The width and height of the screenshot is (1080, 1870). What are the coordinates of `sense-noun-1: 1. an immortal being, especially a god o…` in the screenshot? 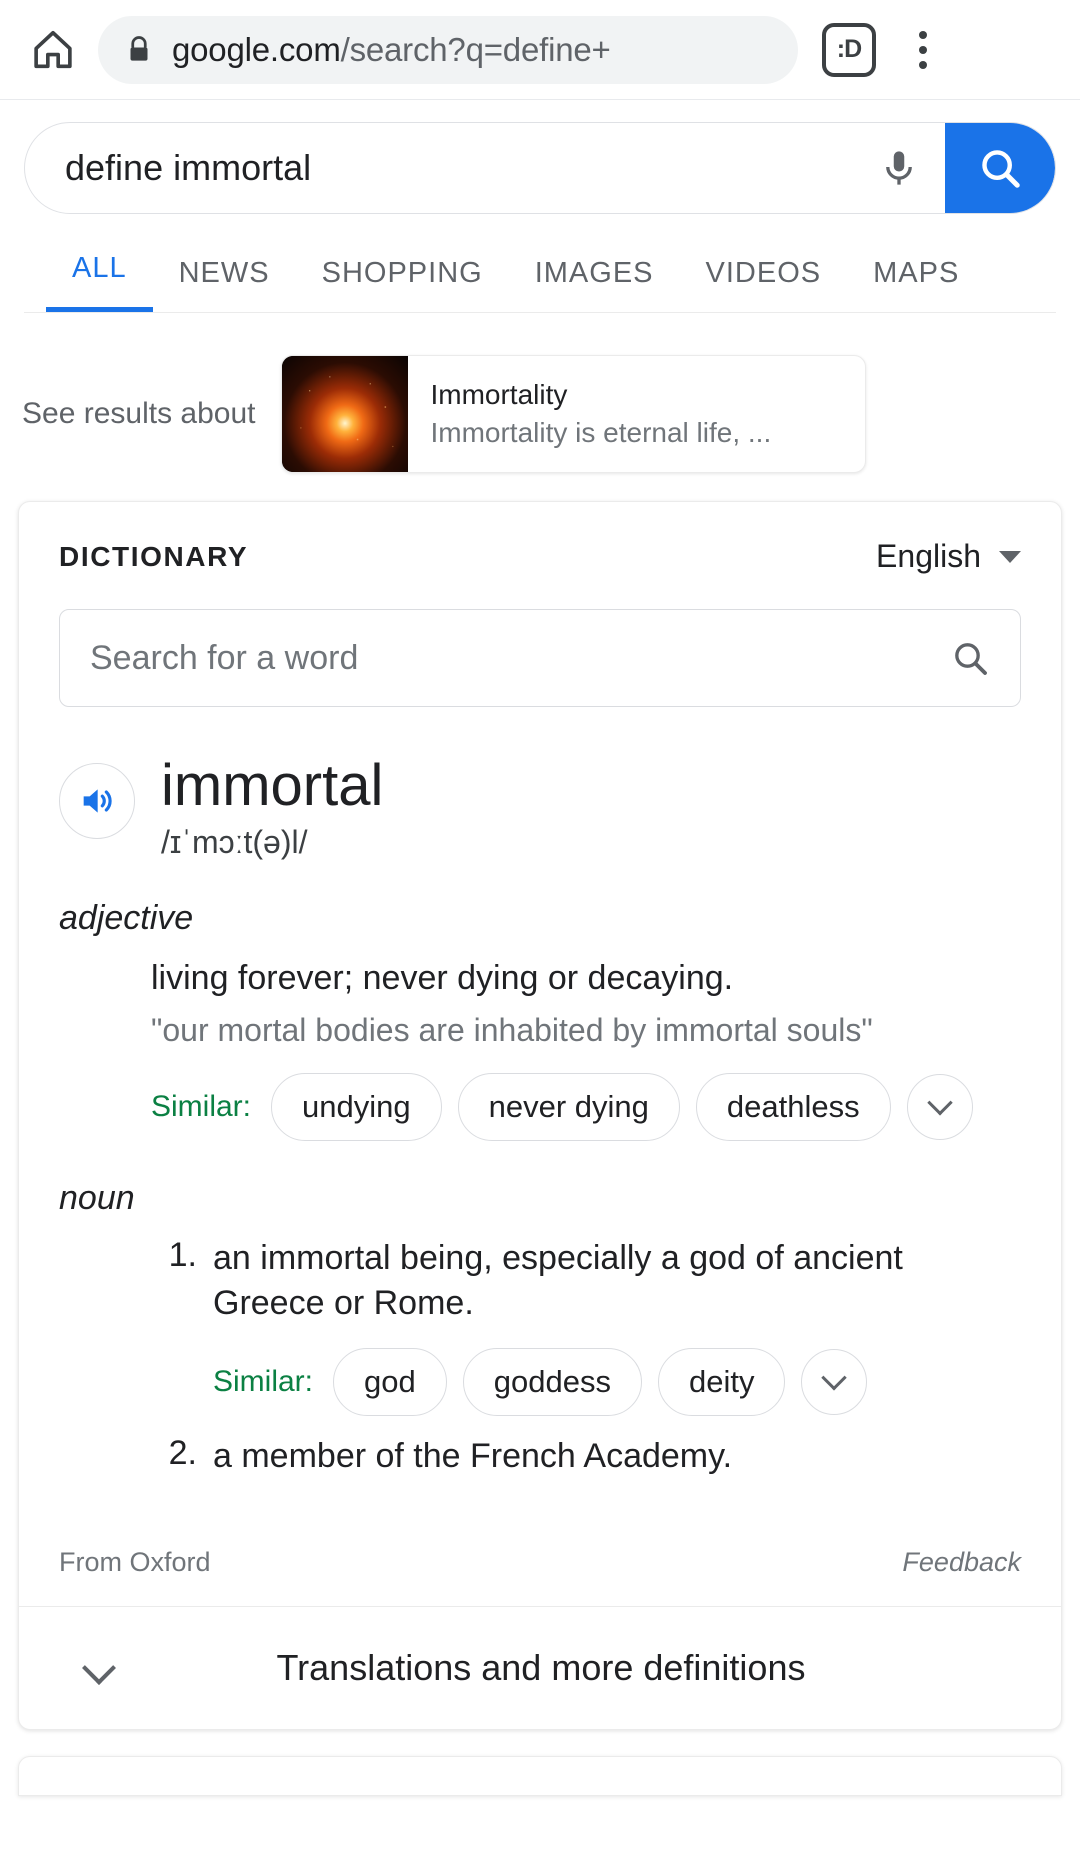 It's located at (540, 1326).